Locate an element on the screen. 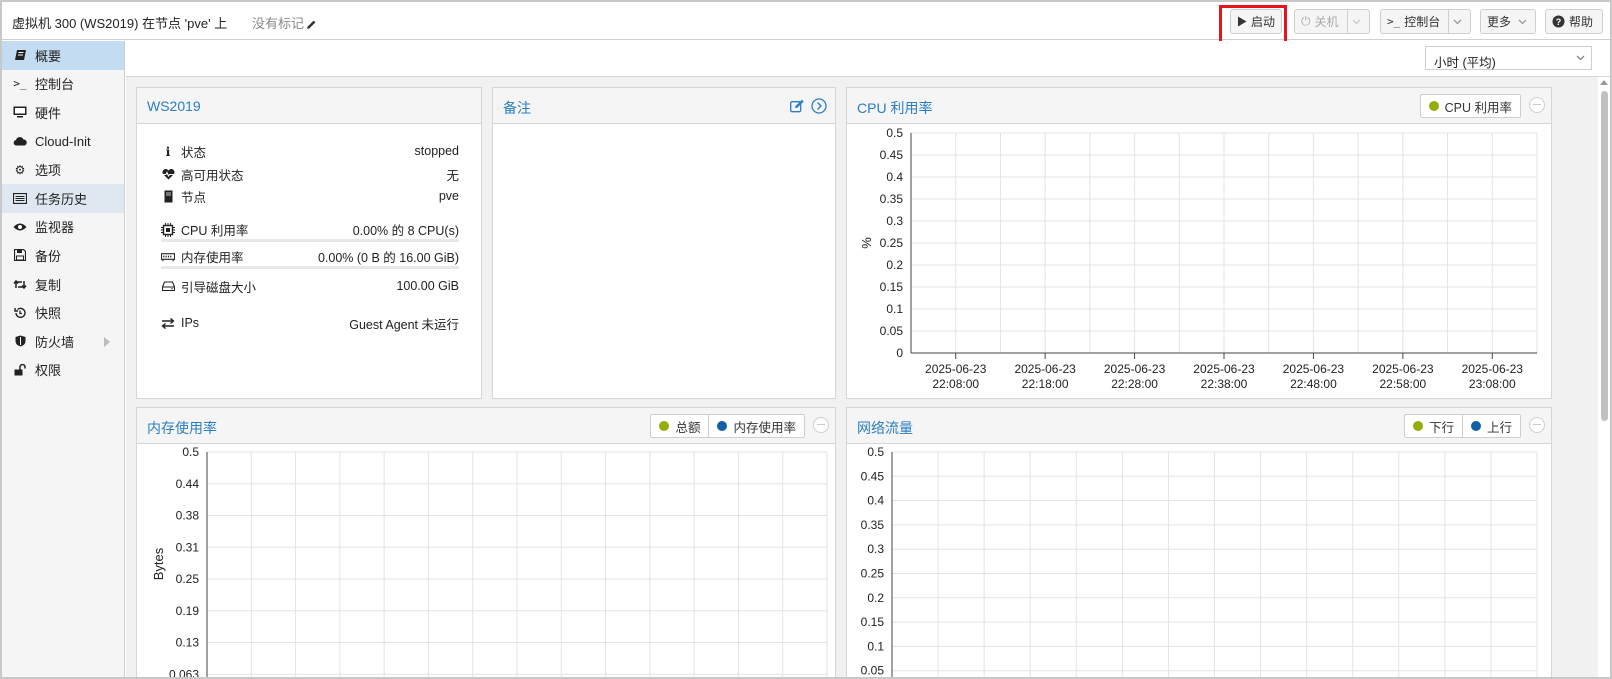 The width and height of the screenshot is (1612, 679). memory-usage-value: 0.00% (0 B 的 16.00 GiB) is located at coordinates (388, 258).